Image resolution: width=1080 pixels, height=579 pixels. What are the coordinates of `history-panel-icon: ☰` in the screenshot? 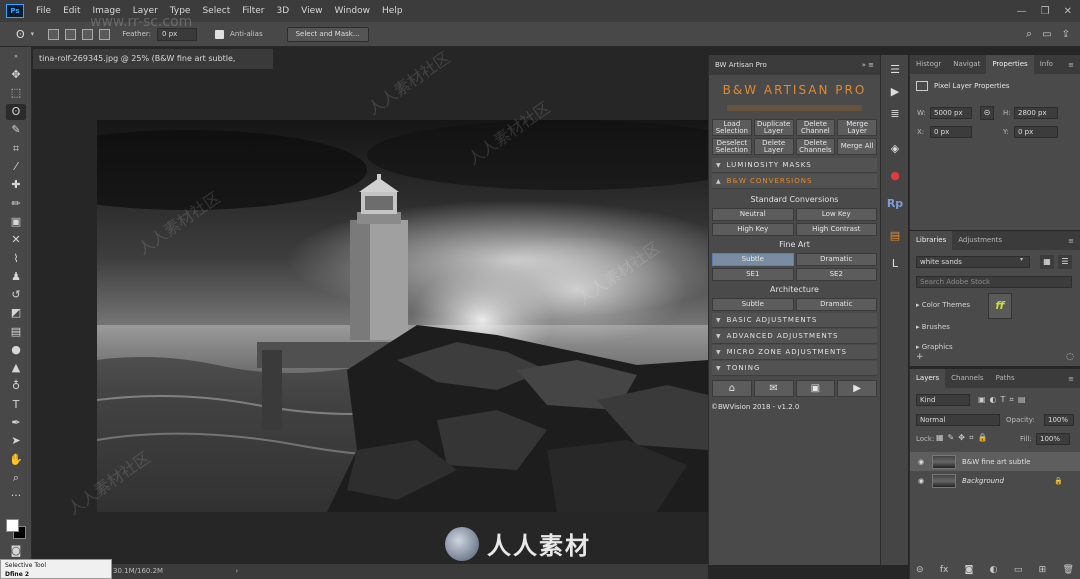 It's located at (895, 70).